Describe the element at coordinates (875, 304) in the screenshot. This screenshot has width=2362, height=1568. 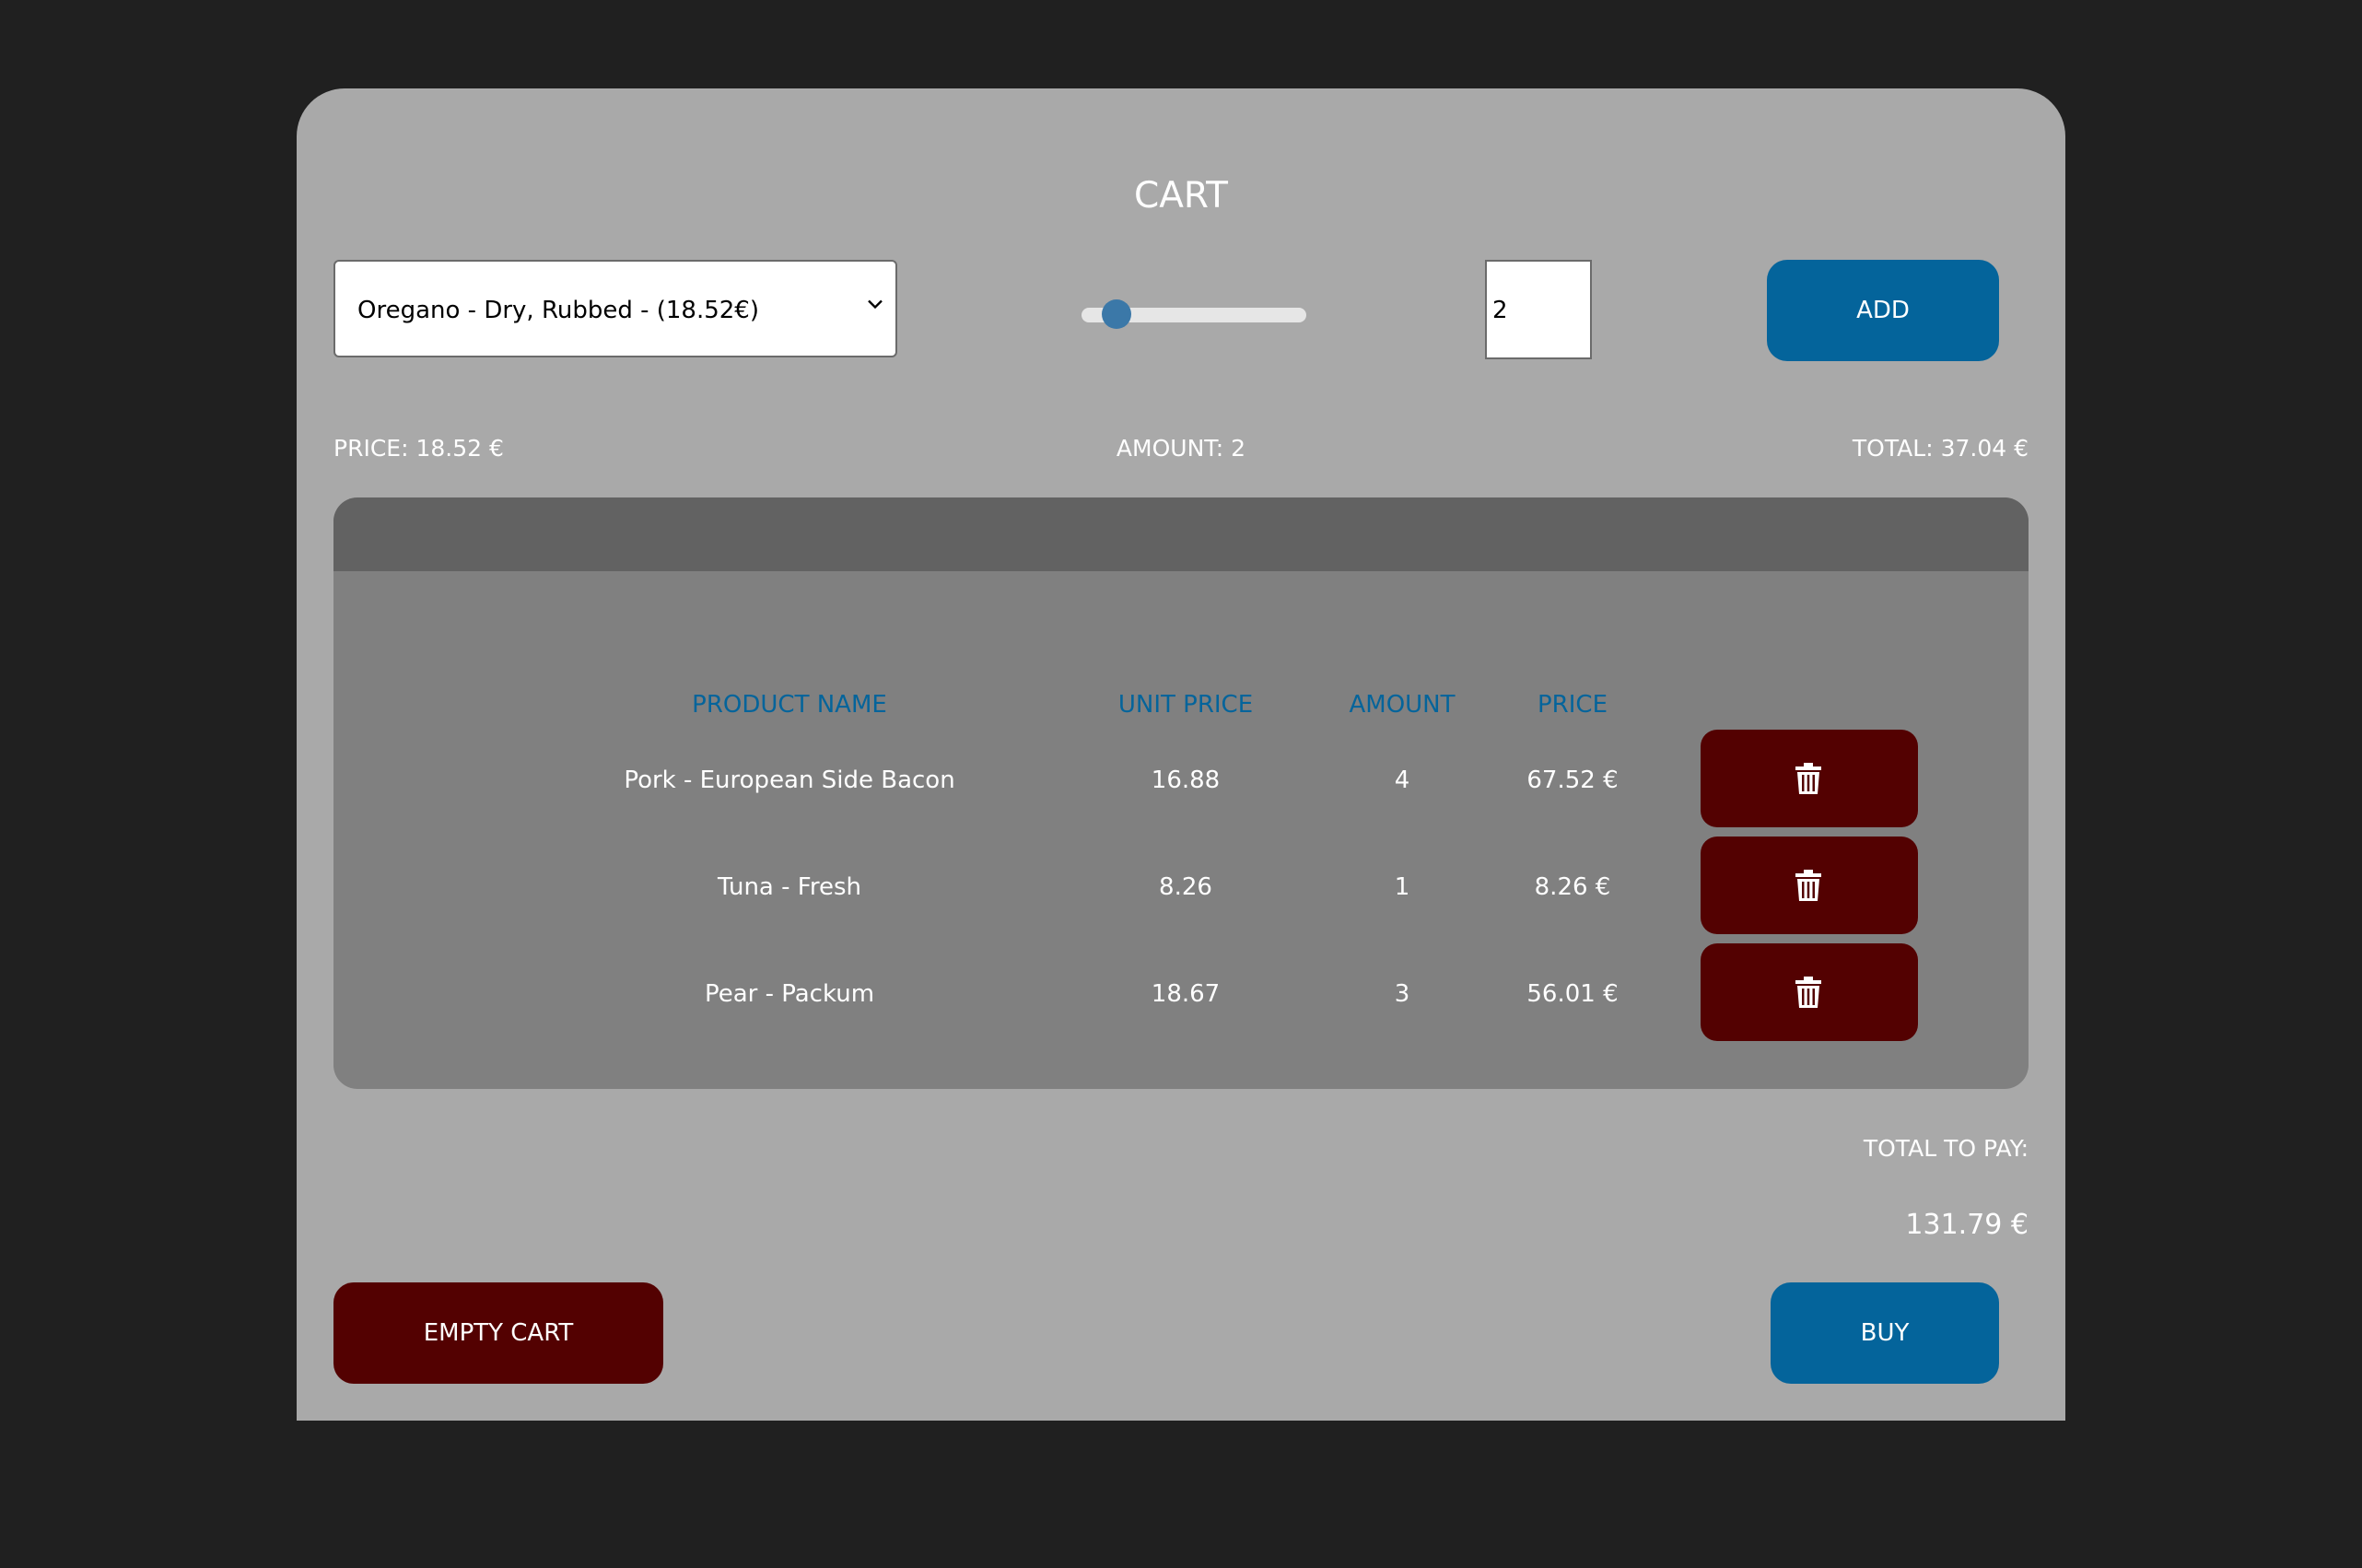
I see `chevron-down-icon` at that location.